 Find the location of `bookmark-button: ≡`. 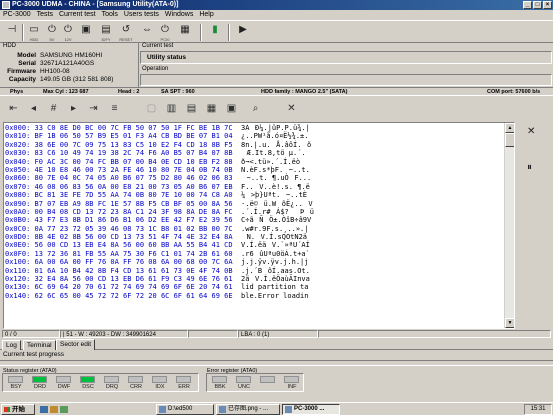

bookmark-button: ≡ is located at coordinates (114, 108).